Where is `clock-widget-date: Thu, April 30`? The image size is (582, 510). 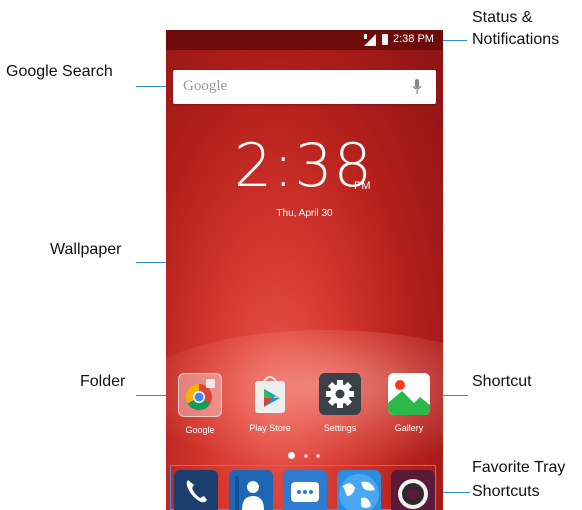
clock-widget-date: Thu, April 30 is located at coordinates (304, 213).